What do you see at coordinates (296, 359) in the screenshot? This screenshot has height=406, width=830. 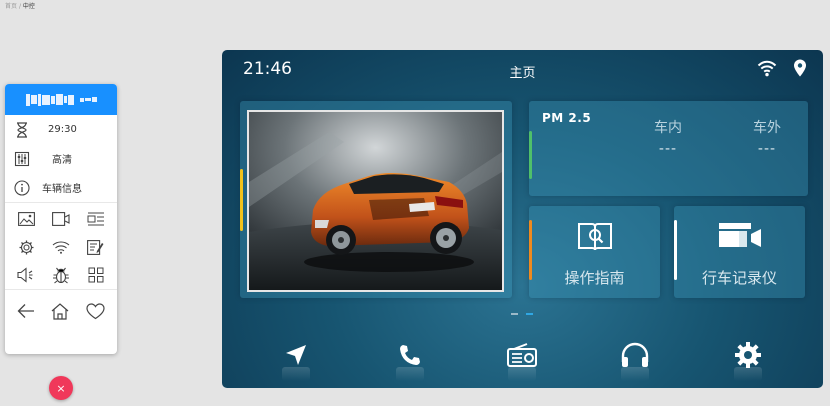 I see `navigation-icon` at bounding box center [296, 359].